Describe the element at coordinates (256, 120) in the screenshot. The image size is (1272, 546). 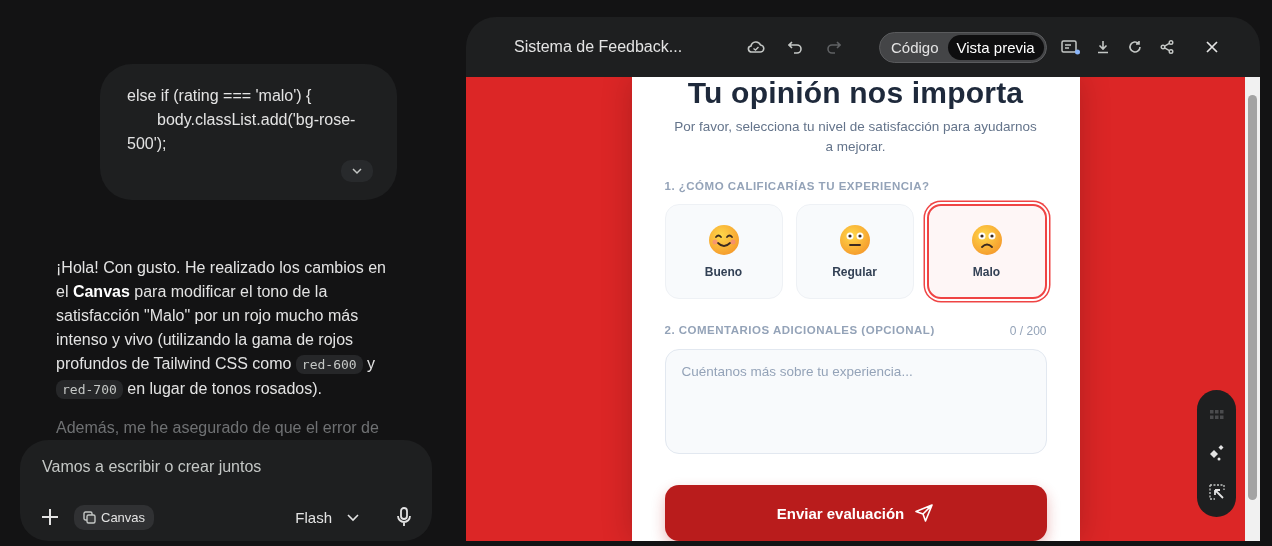
I see `code-line: body.classList.add('bg-rose-` at that location.